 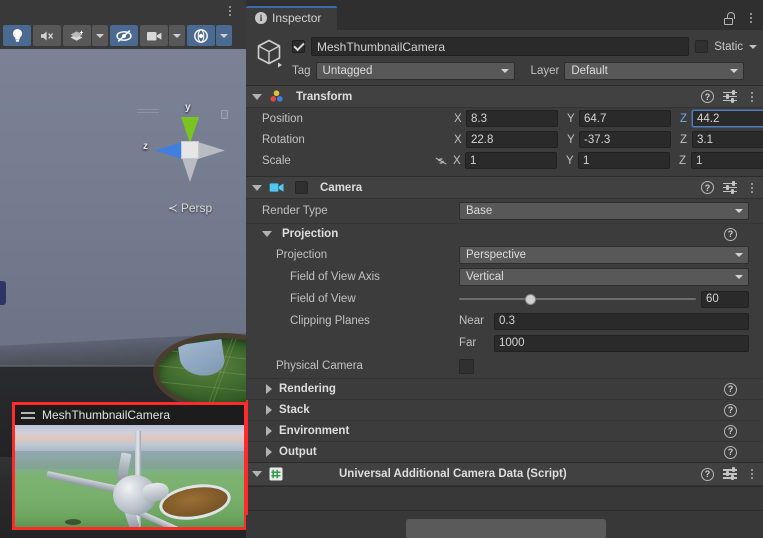 What do you see at coordinates (504, 233) in the screenshot?
I see `projection-section-header: Projection ?` at bounding box center [504, 233].